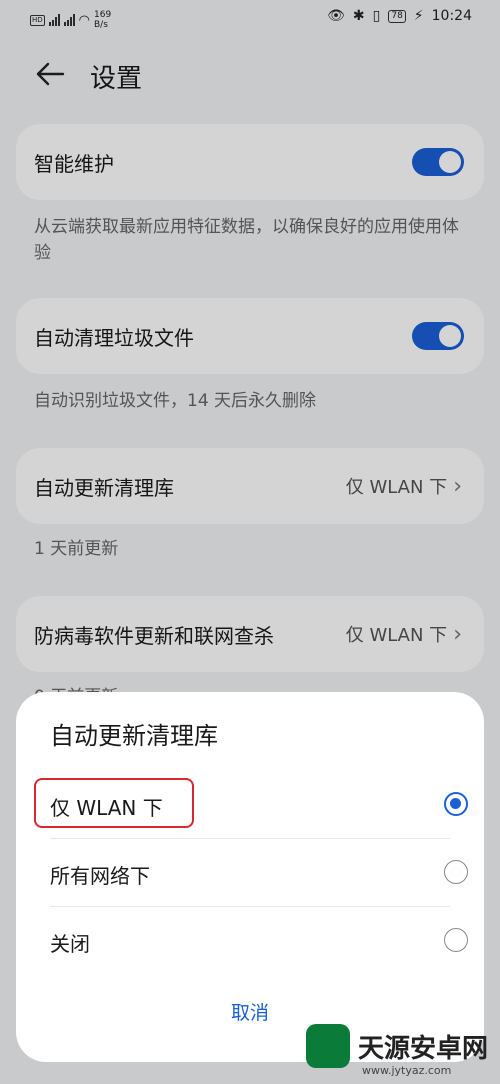 This screenshot has height=1084, width=500. I want to click on dialog-title: 自动更新清理库, so click(134, 736).